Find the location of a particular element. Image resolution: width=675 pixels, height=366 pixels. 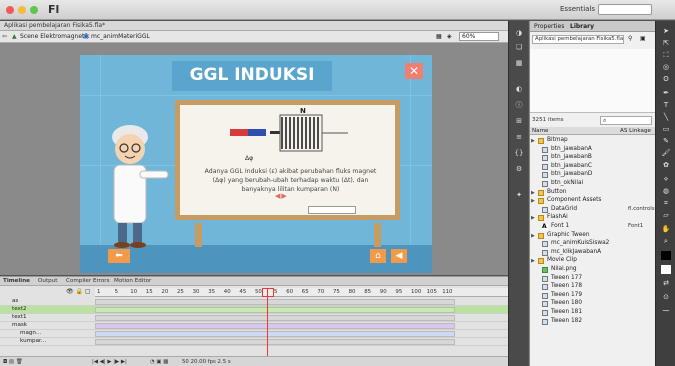

pin-icon: ⚲ is located at coordinates (630, 38).